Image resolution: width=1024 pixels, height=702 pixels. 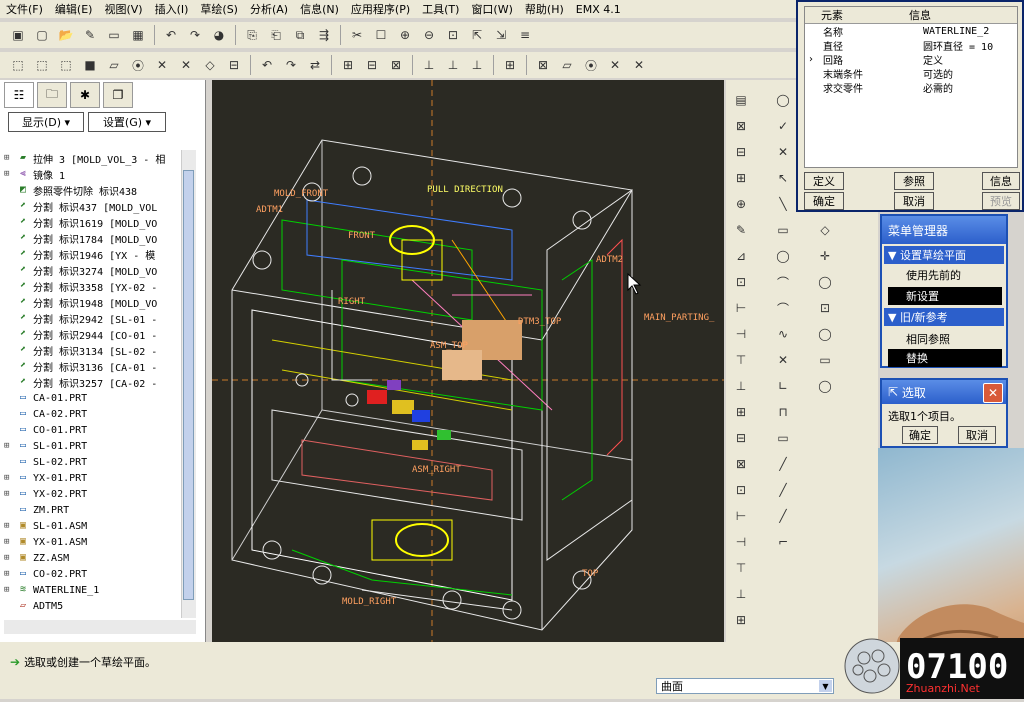 I want to click on right-tool-icon: ⊞, so click(x=741, y=620).